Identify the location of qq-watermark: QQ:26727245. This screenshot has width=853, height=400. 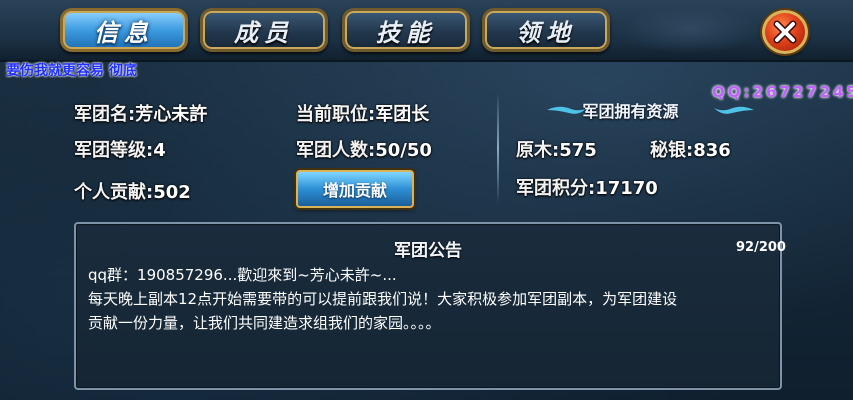
(782, 92).